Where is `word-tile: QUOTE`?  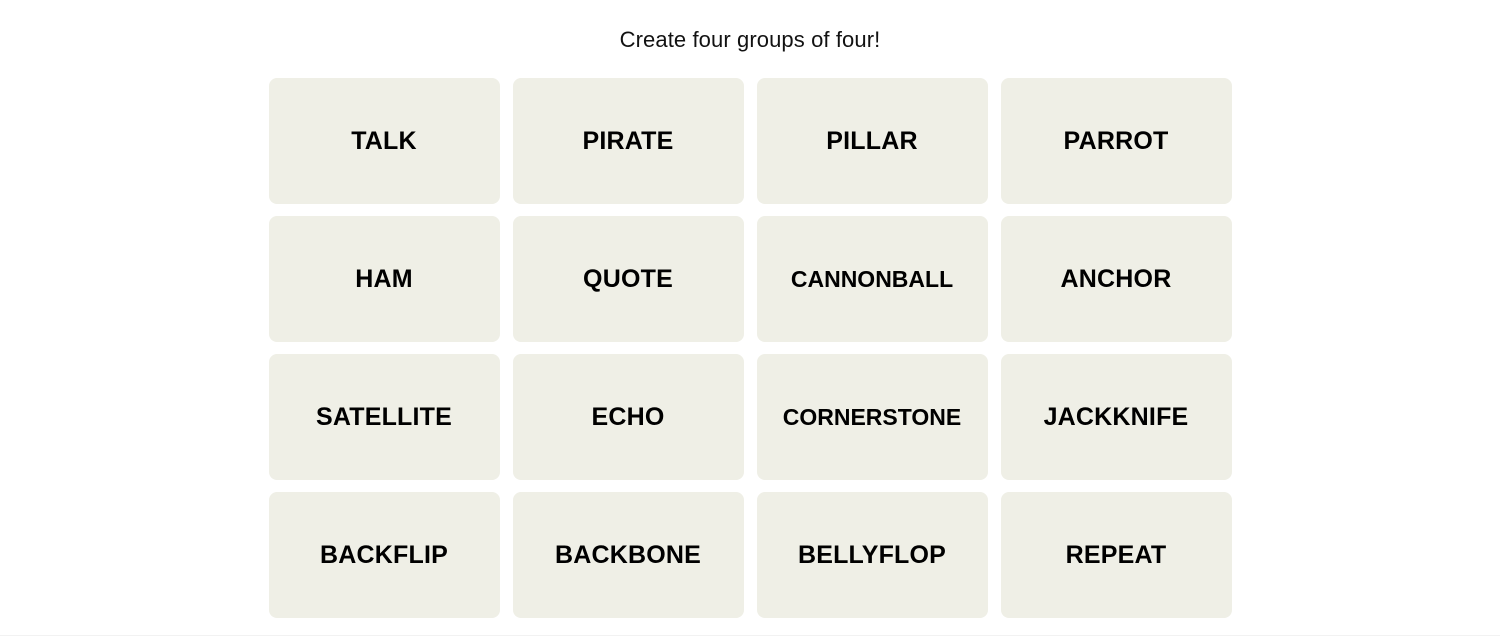
word-tile: QUOTE is located at coordinates (628, 279).